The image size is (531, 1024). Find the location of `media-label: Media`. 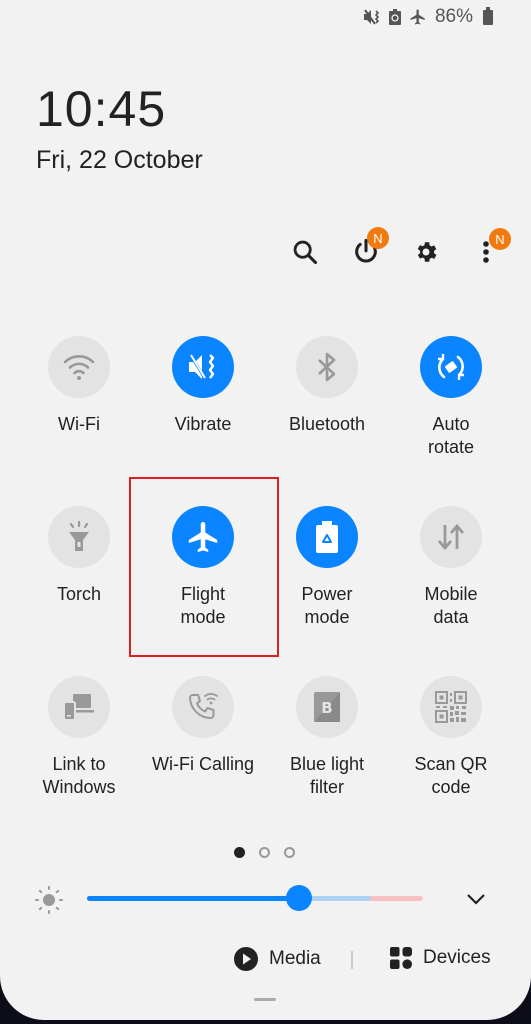

media-label: Media is located at coordinates (295, 958).